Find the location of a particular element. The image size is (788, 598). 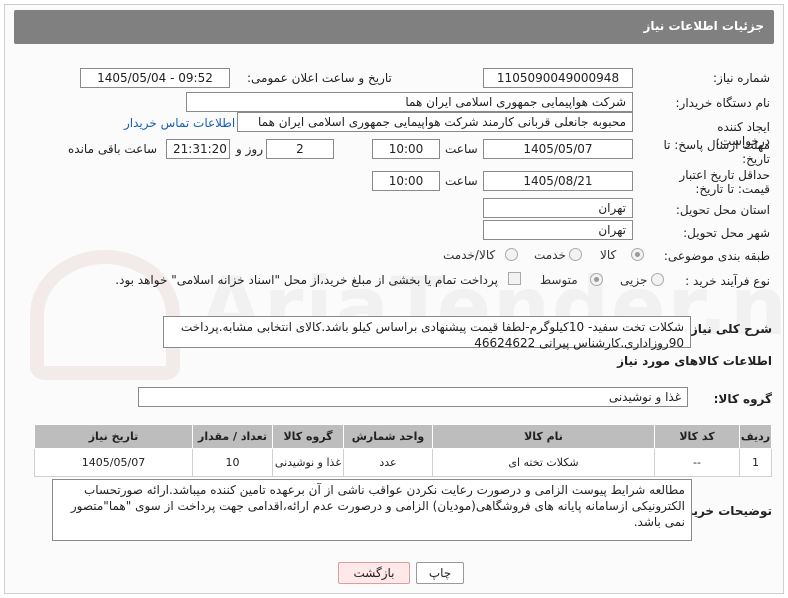

general-desc-label: شرح کلی نیاز: is located at coordinates (729, 329).